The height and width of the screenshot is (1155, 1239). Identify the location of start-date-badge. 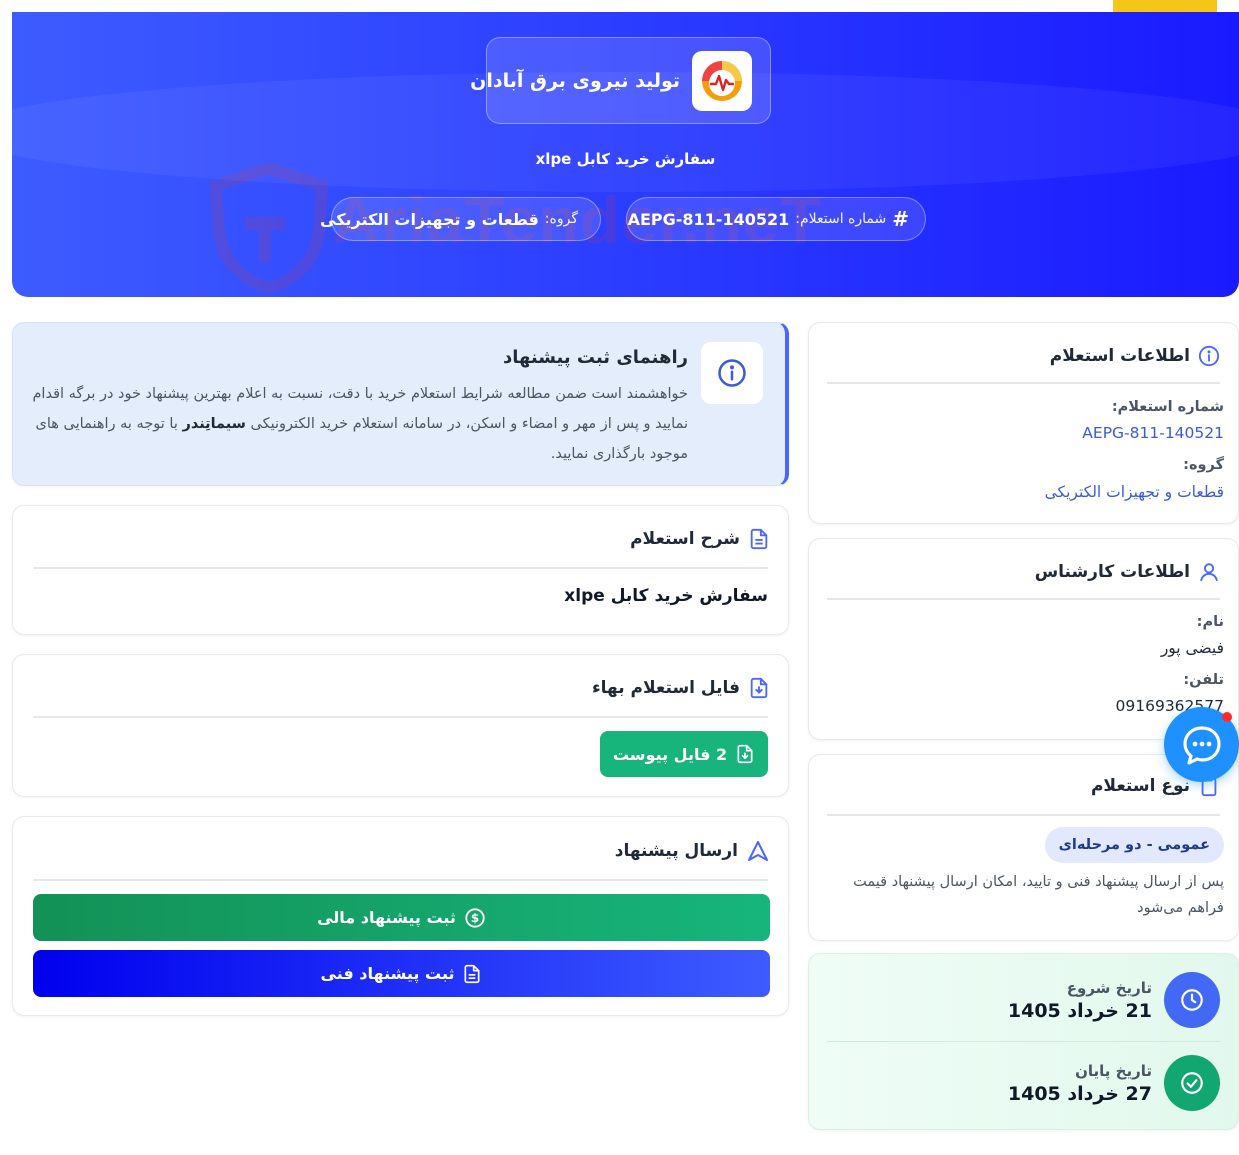
(1192, 1000).